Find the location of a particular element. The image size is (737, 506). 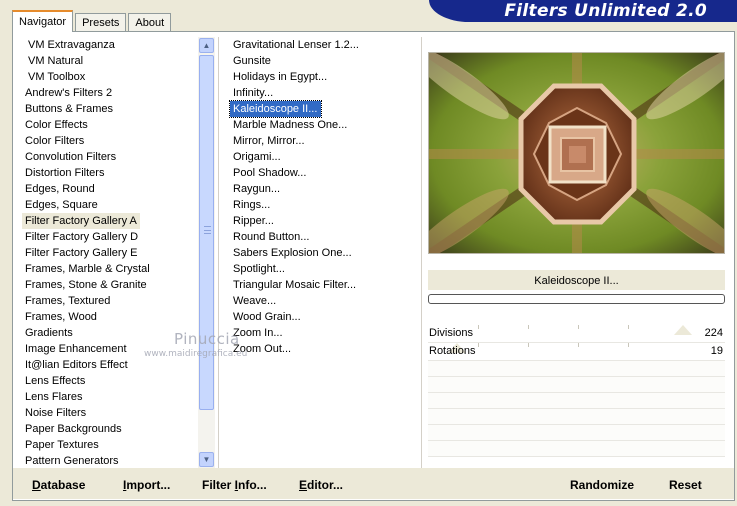

category-item: Lens Flares is located at coordinates (110, 397).